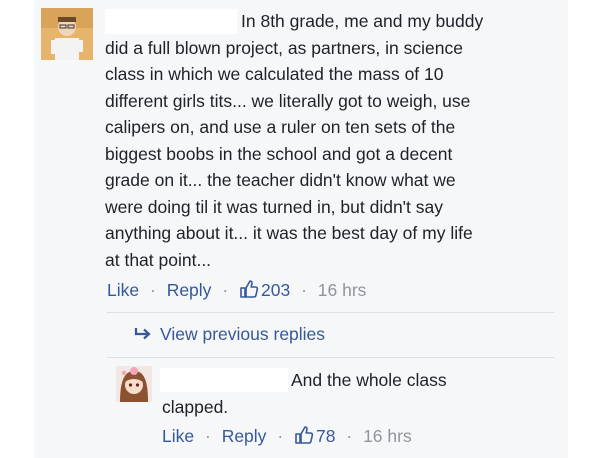 This screenshot has height=458, width=600. I want to click on reply-avatar, so click(134, 384).